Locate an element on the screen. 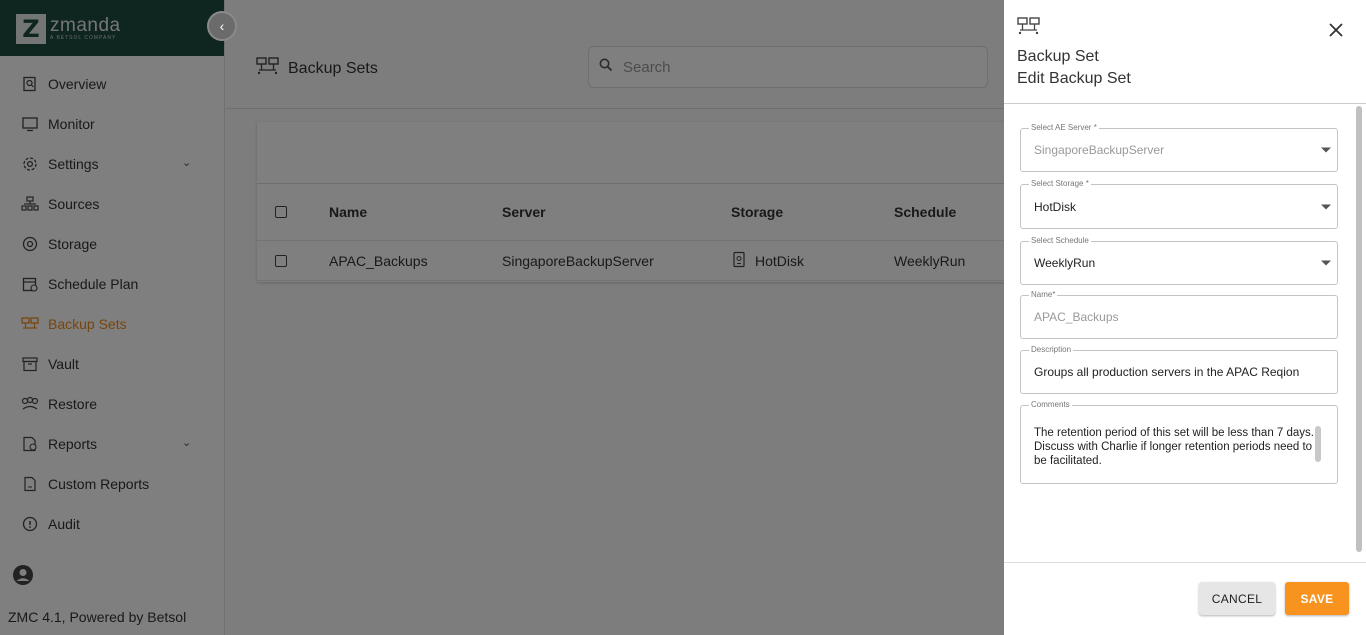 This screenshot has height=635, width=1366. collapse-sidebar-button: ‹ is located at coordinates (222, 26).